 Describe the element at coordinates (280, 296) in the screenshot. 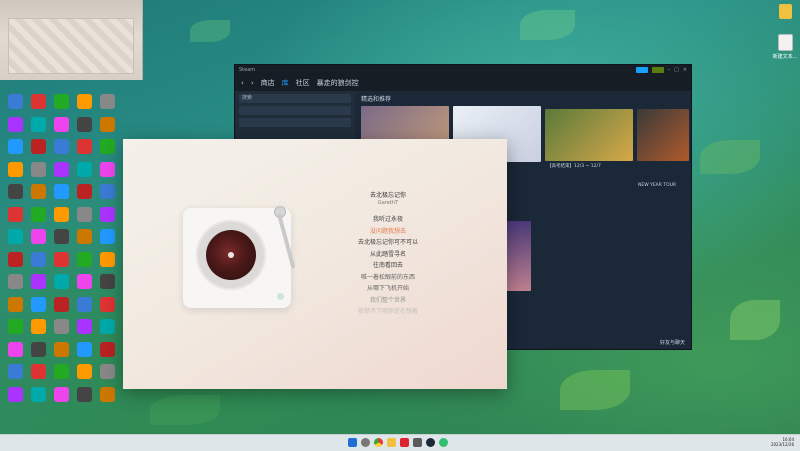

I see `record-indicator-icon` at that location.